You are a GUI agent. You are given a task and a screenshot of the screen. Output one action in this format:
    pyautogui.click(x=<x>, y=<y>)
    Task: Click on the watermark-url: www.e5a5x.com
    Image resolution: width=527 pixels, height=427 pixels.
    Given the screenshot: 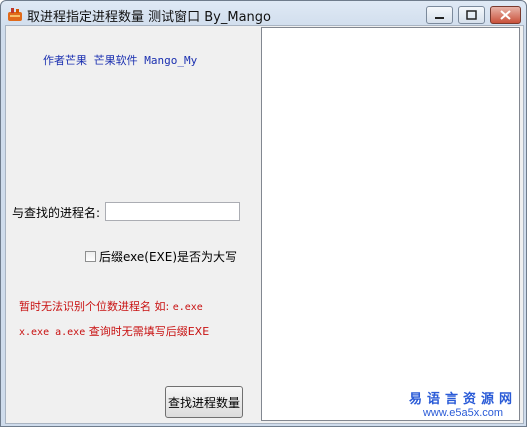 What is the action you would take?
    pyautogui.click(x=463, y=413)
    